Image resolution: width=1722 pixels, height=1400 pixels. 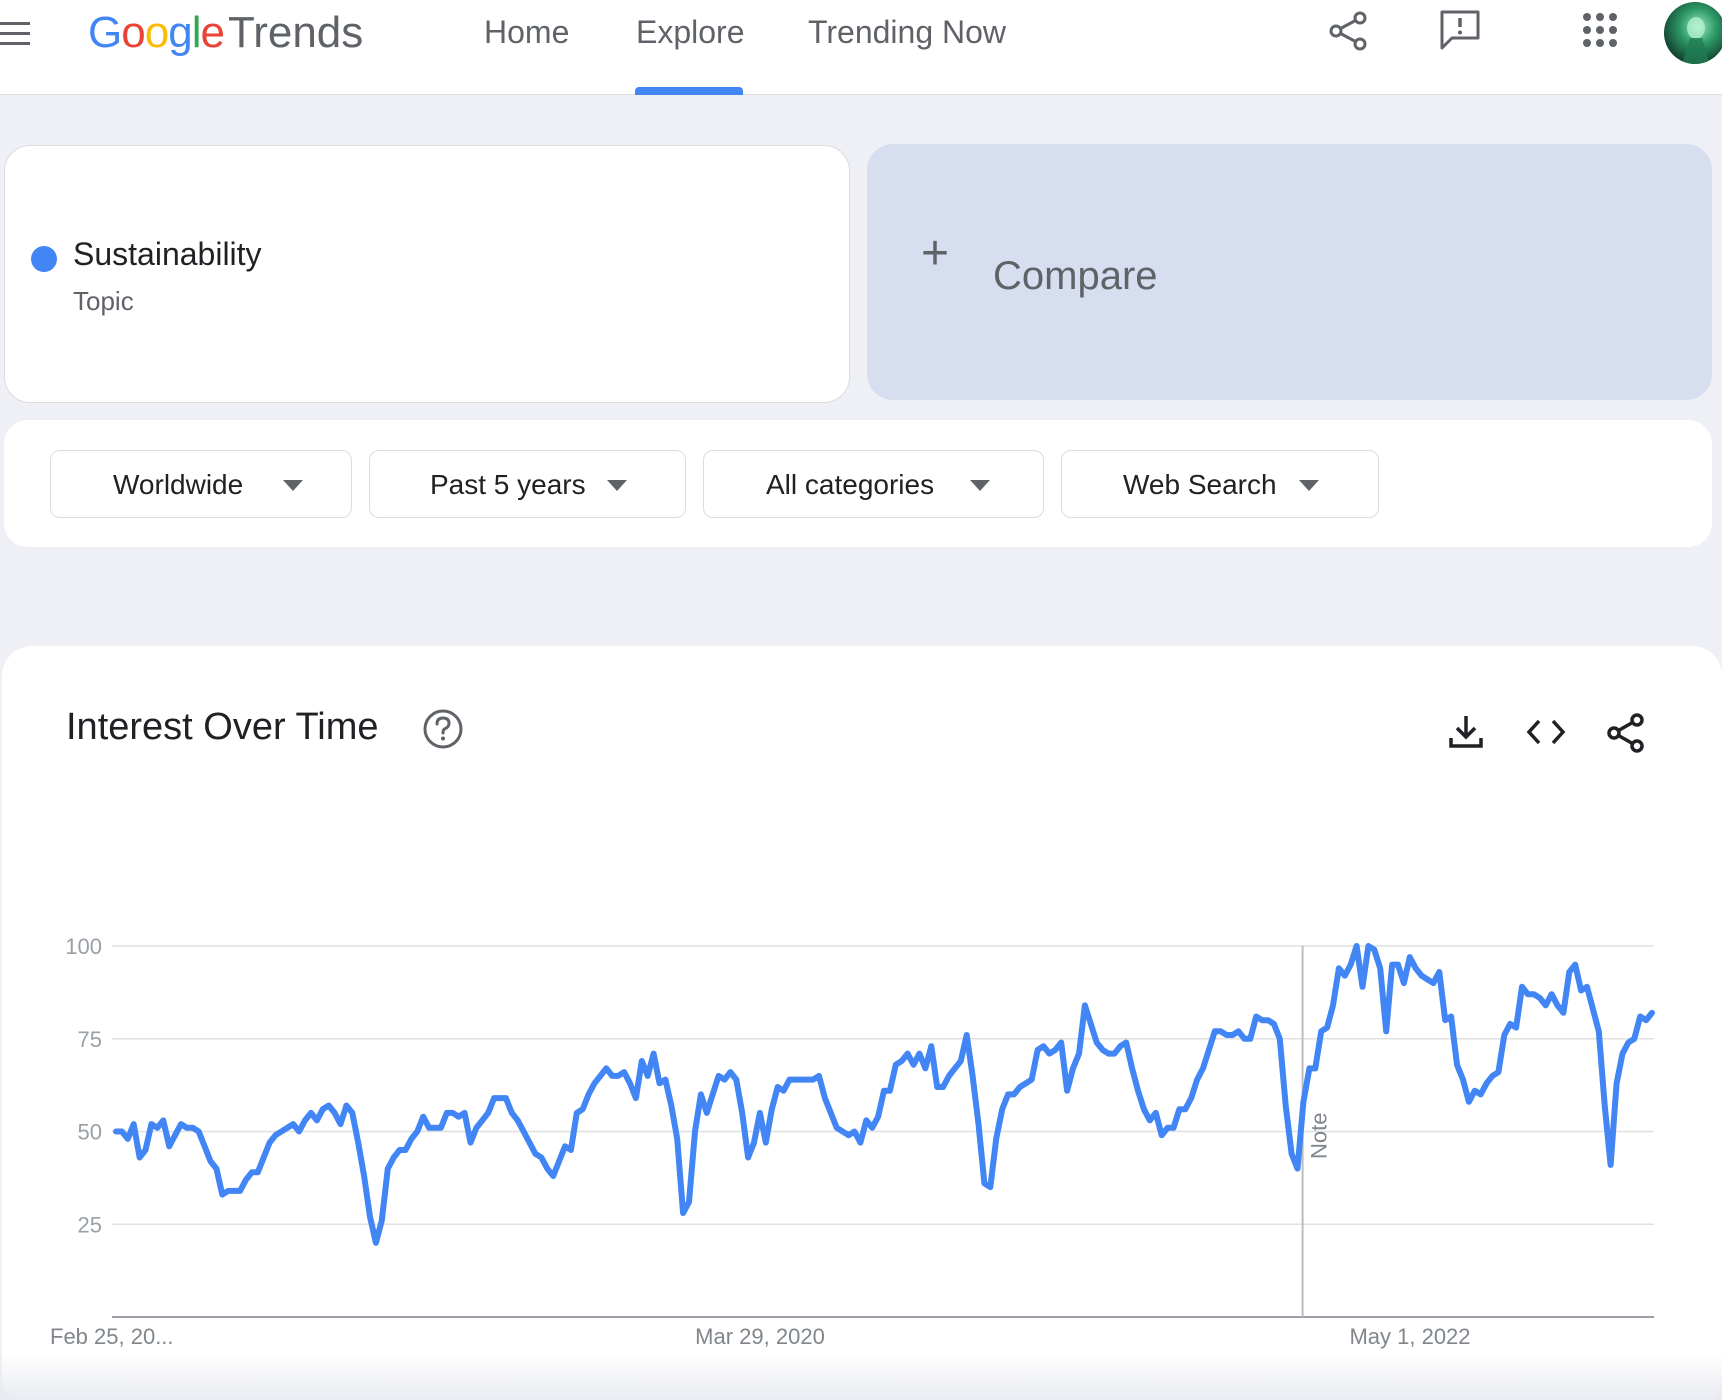 What do you see at coordinates (180, 32) in the screenshot?
I see `logo-letter: g` at bounding box center [180, 32].